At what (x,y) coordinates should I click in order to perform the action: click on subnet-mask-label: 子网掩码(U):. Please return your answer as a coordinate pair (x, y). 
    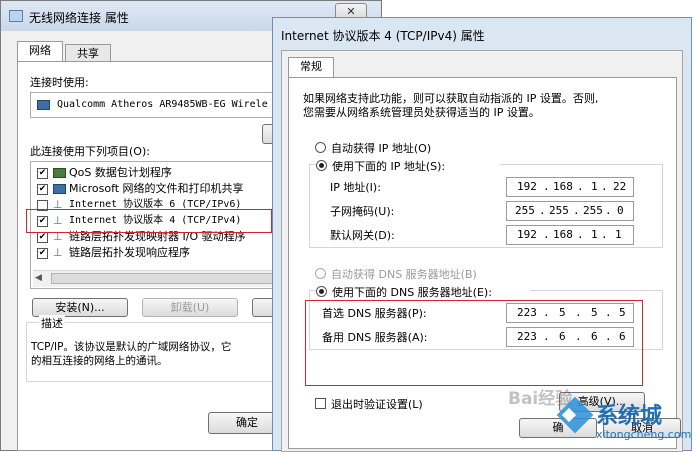
    Looking at the image, I should click on (362, 211).